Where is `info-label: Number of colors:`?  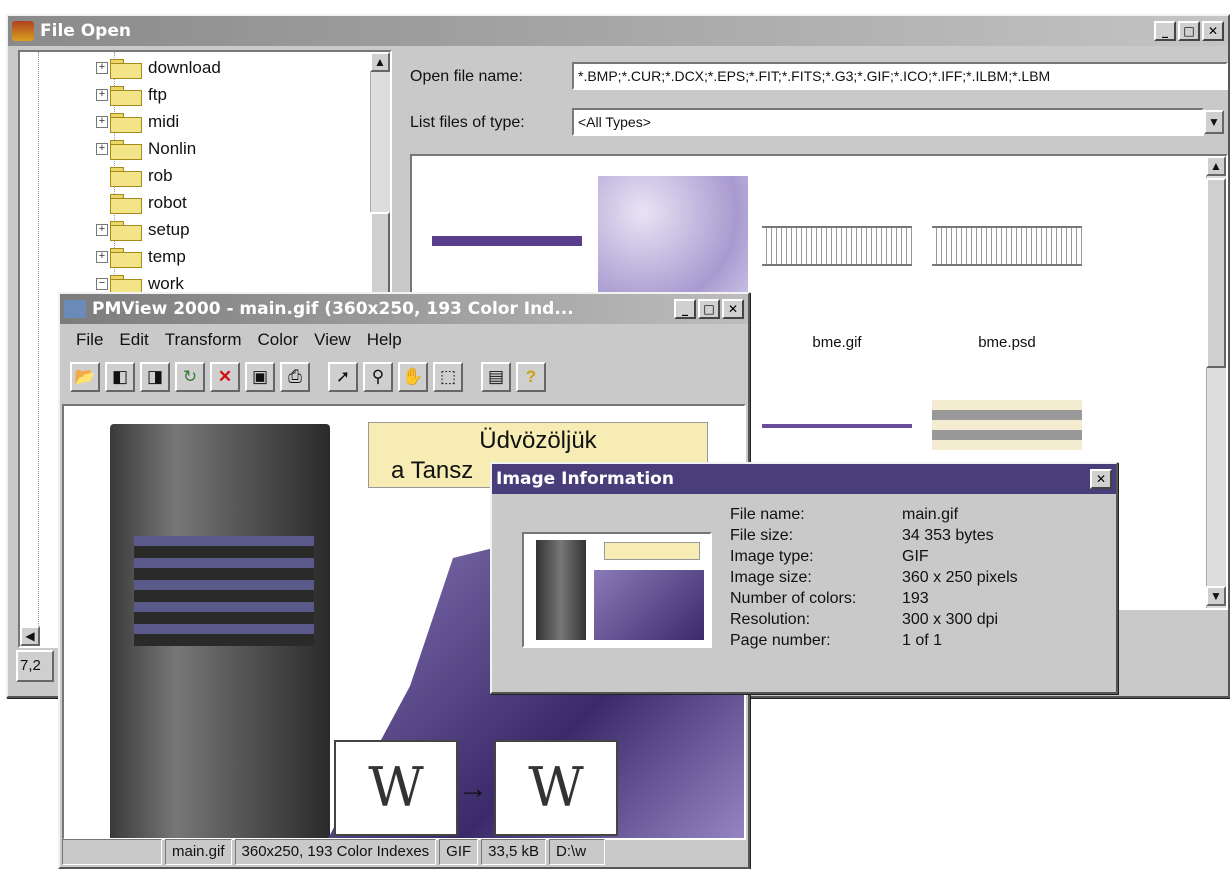 info-label: Number of colors: is located at coordinates (793, 598).